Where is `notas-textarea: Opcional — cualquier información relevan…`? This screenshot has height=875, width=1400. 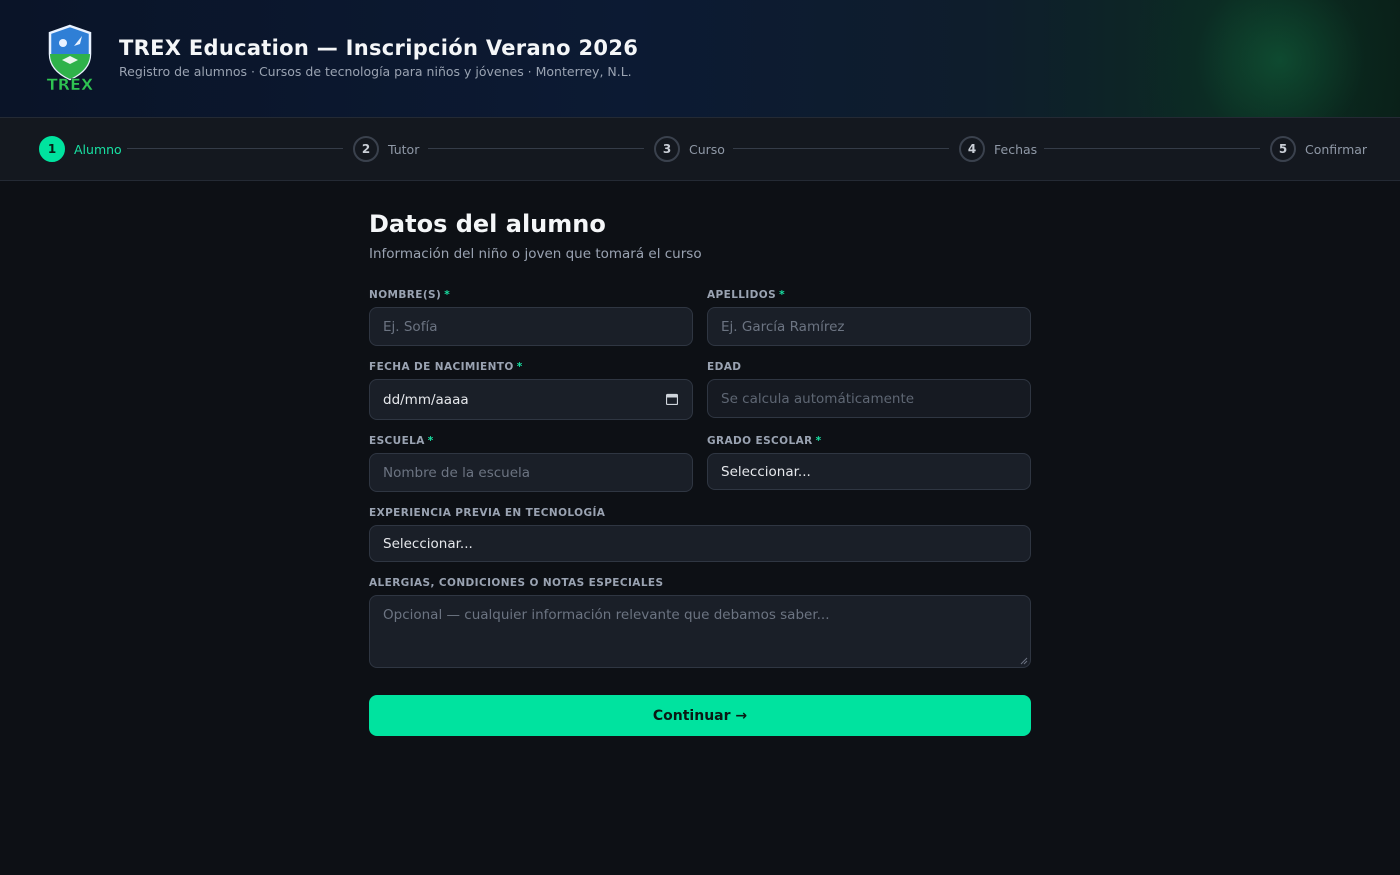 notas-textarea: Opcional — cualquier información relevan… is located at coordinates (700, 631).